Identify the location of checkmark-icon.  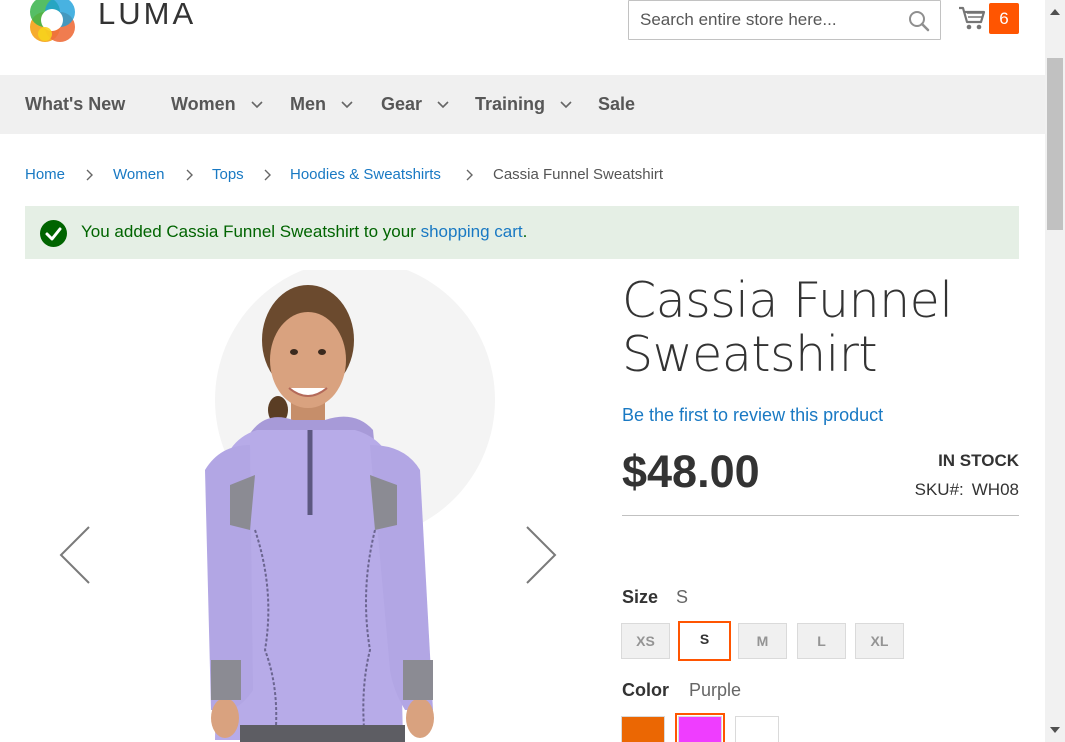
(53, 233).